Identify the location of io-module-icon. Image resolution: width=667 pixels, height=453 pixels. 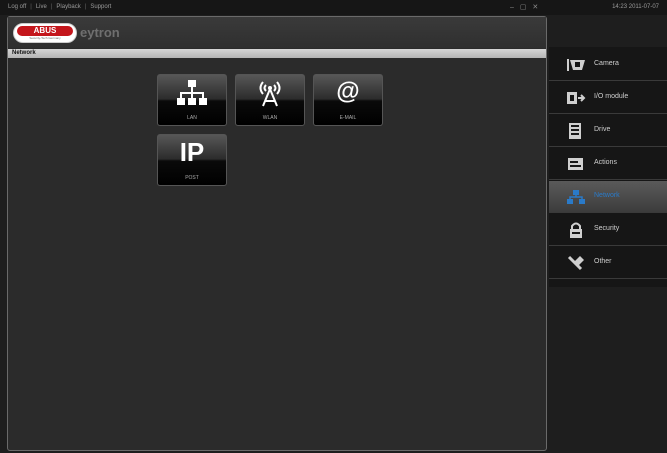
(576, 98).